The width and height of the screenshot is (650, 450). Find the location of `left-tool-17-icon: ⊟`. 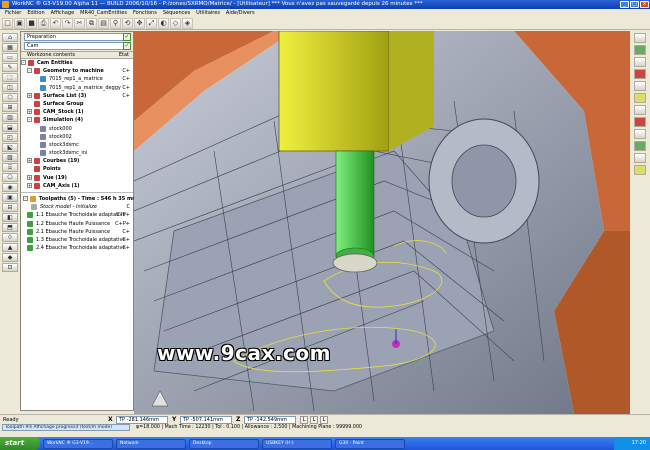

left-tool-17-icon: ⊟ is located at coordinates (10, 207).